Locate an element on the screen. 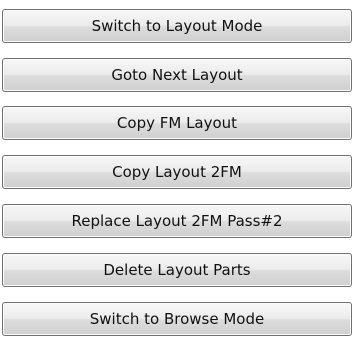 Image resolution: width=355 pixels, height=343 pixels. switch-to-layout-mode-button: Switch to Layout Mode is located at coordinates (177, 26).